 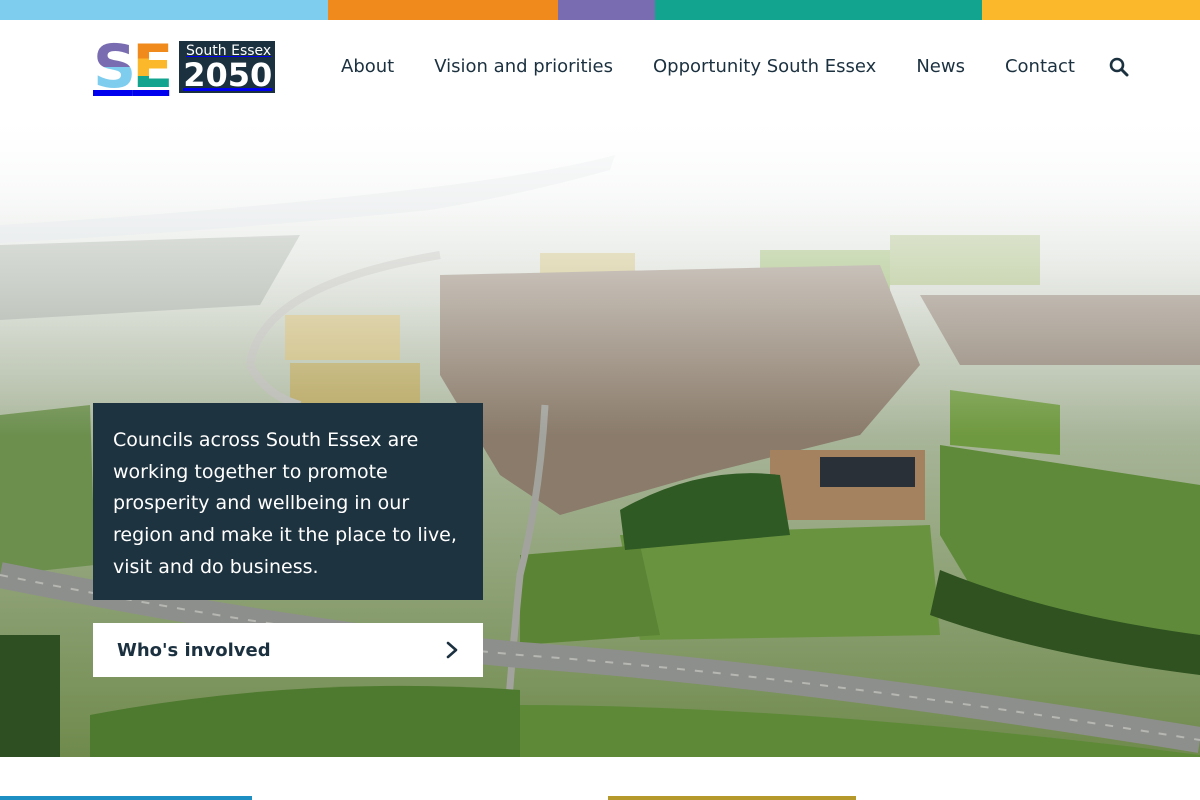 I want to click on top-colour-stripe, so click(x=600, y=10).